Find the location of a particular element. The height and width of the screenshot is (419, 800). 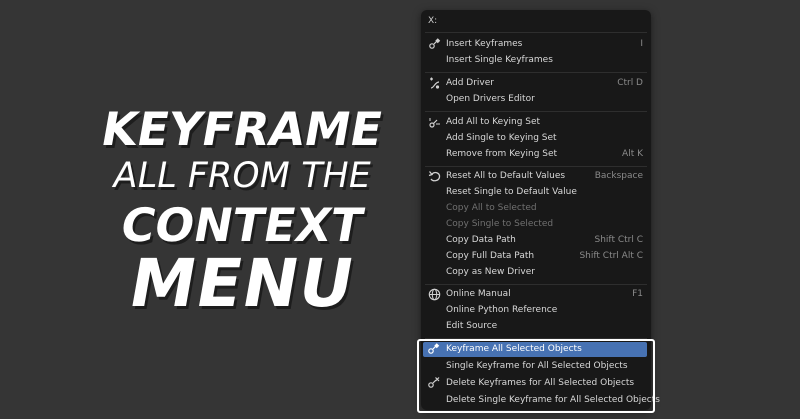

menu-item-insert-single-keyframes: Insert Single Keyframes is located at coordinates (536, 60).